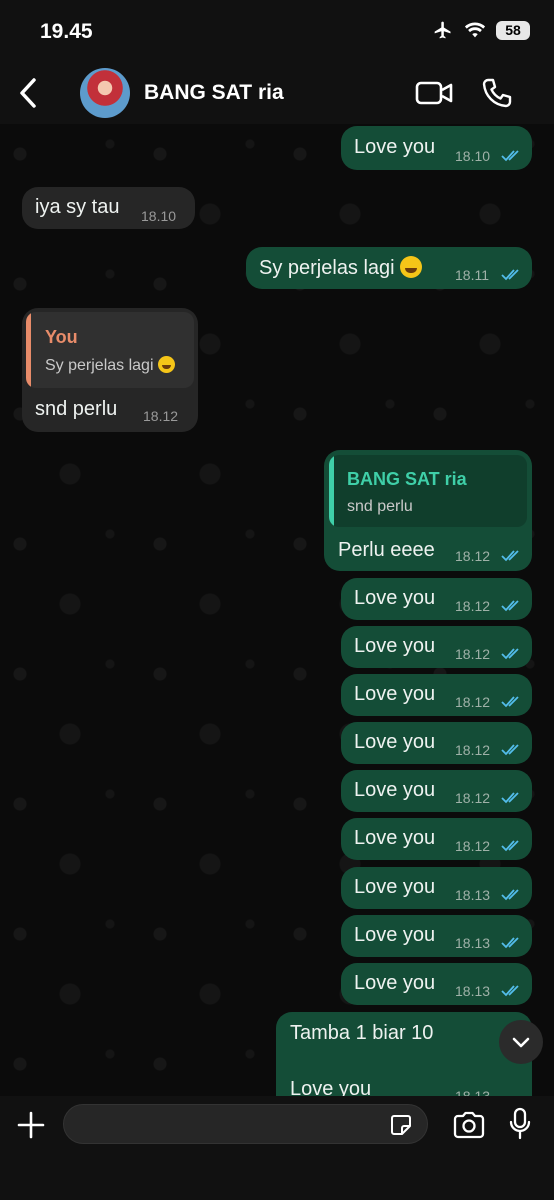 The image size is (554, 1200). Describe the element at coordinates (442, 30) in the screenshot. I see `airplane-icon` at that location.